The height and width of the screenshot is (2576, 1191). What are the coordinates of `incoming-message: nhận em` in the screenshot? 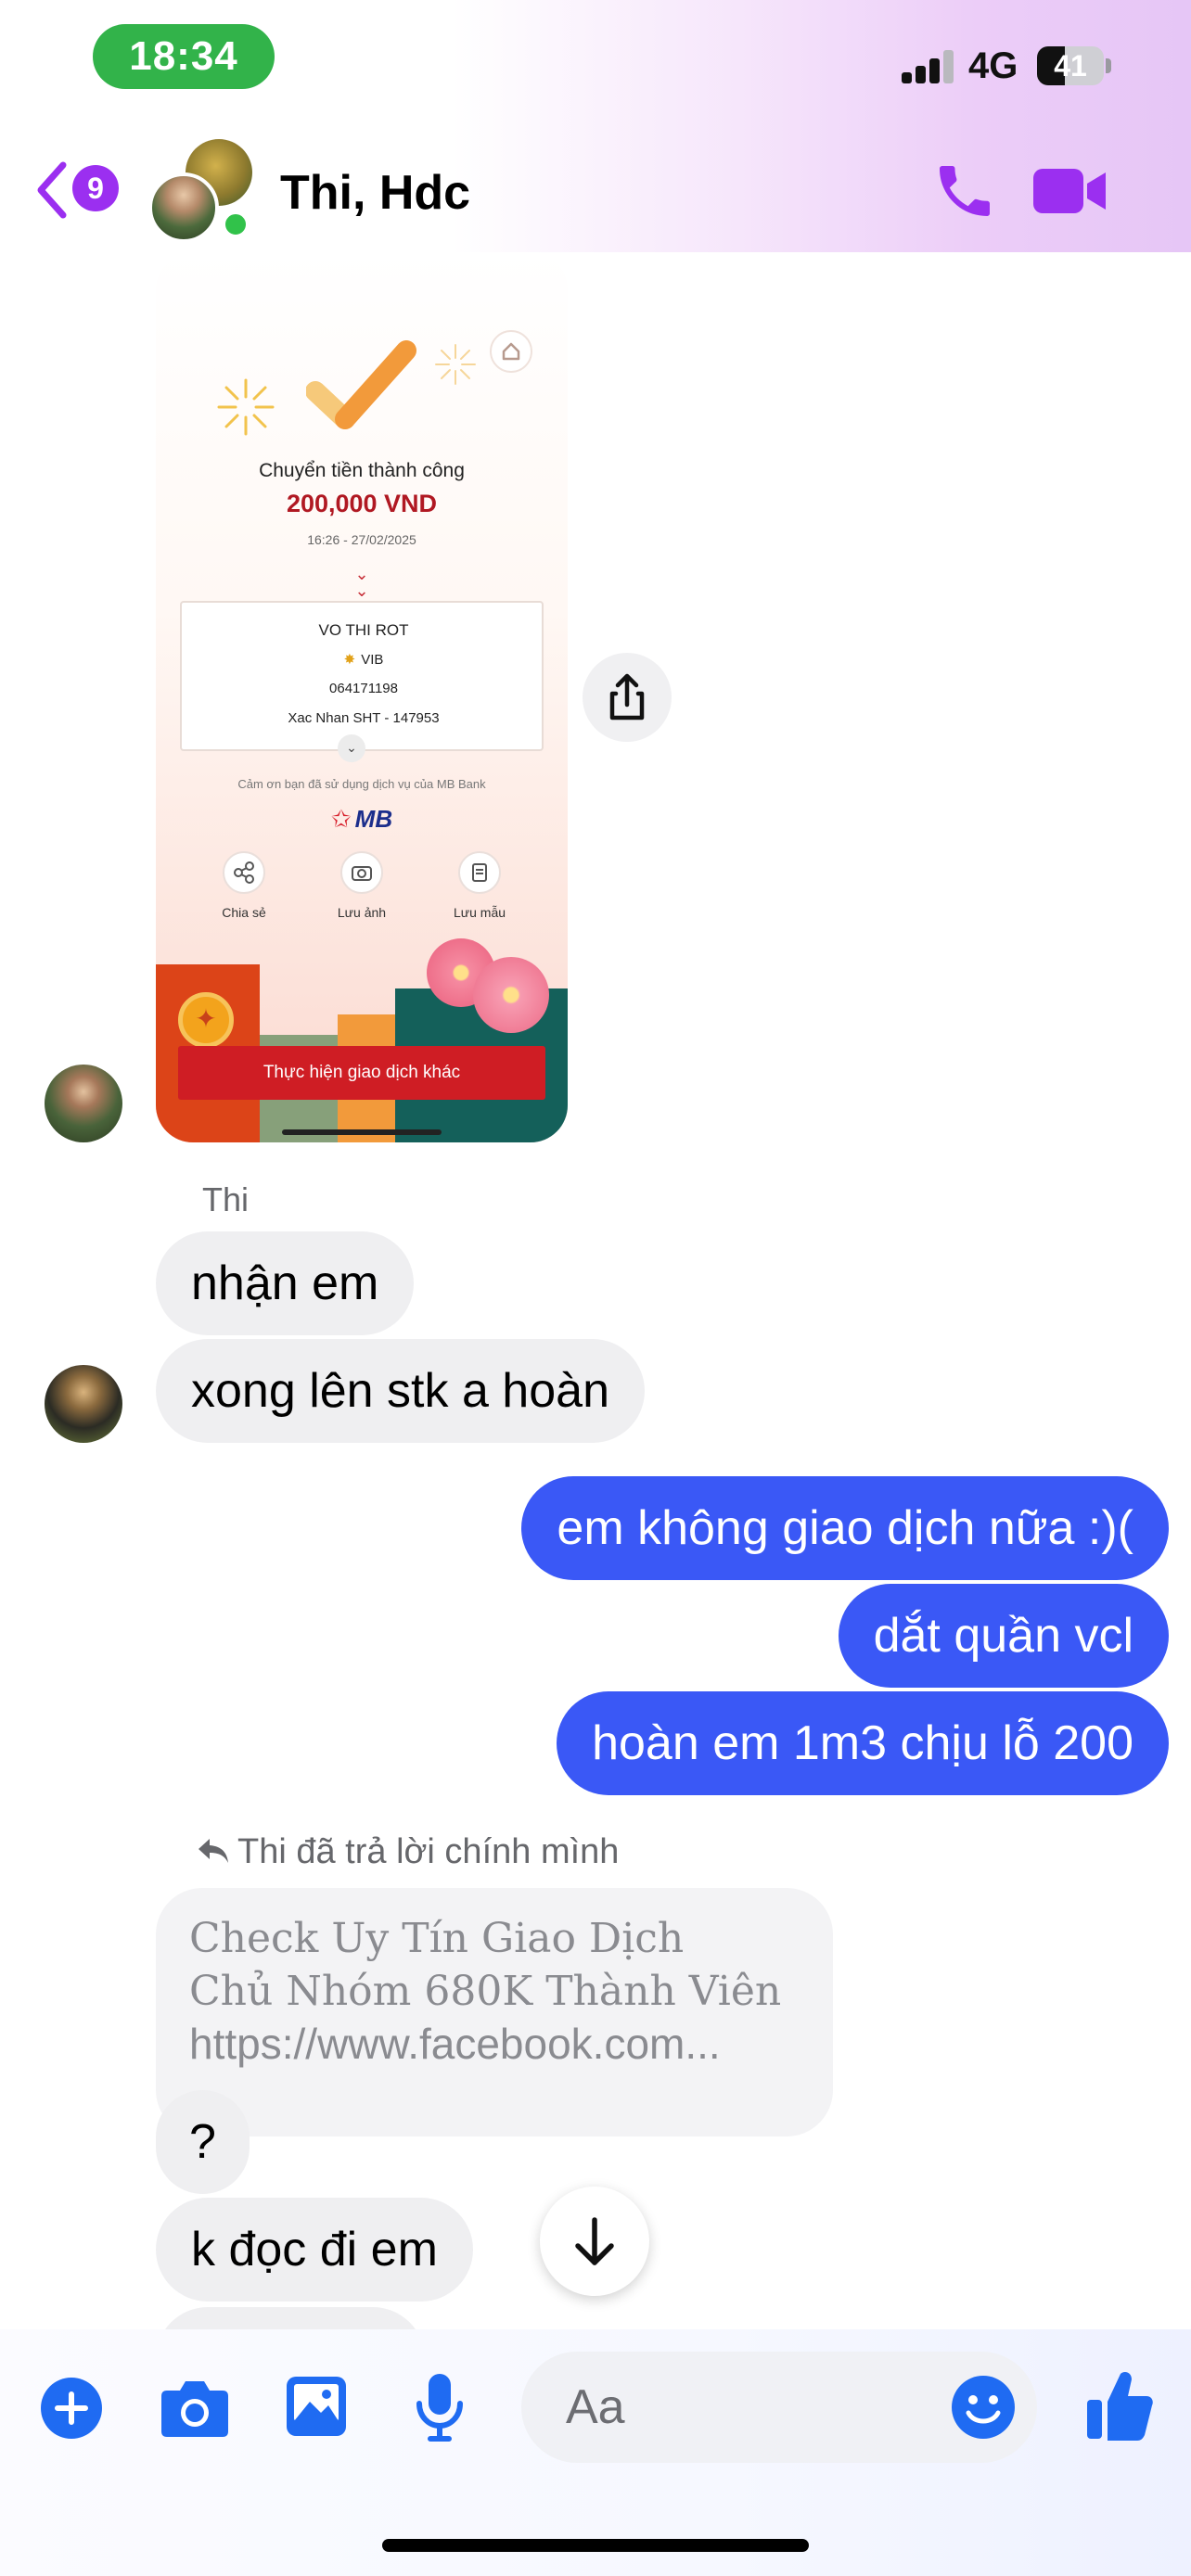 It's located at (285, 1283).